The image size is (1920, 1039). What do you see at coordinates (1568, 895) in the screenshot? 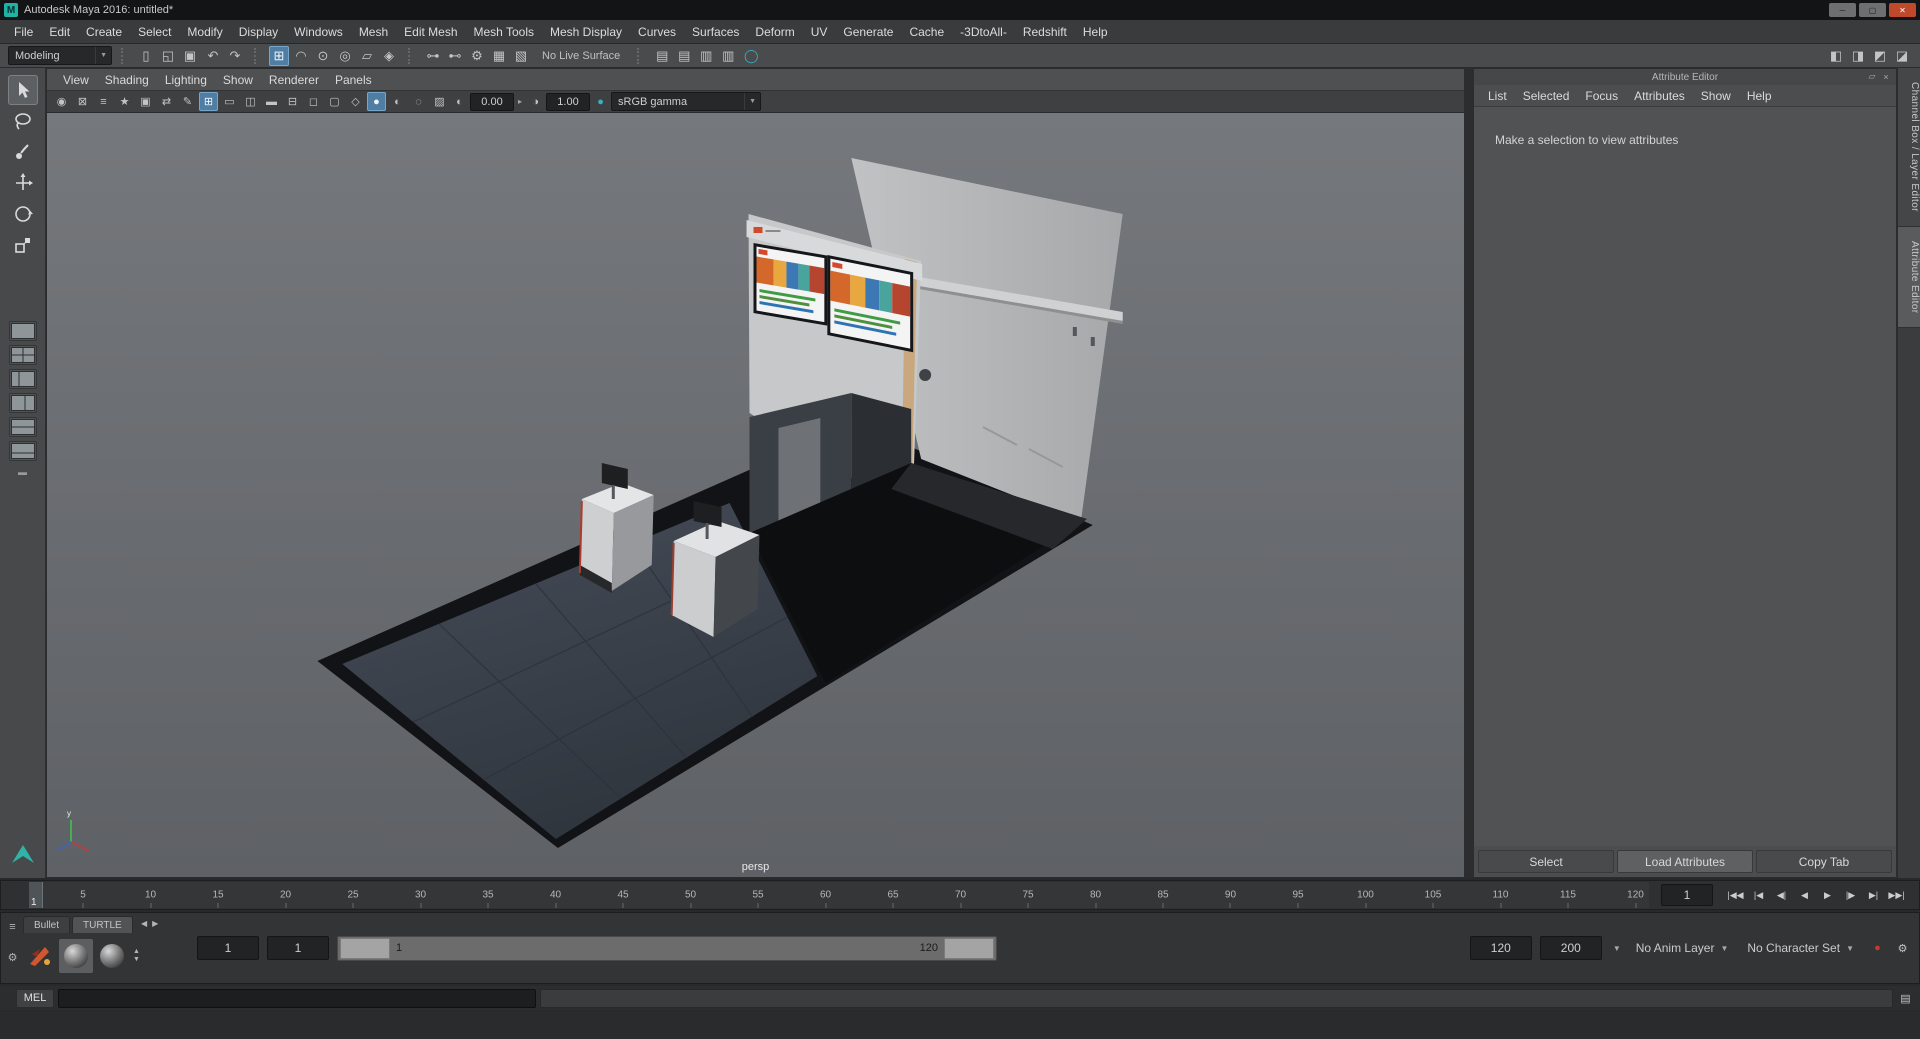
I see `frame-label-115: 115` at bounding box center [1568, 895].